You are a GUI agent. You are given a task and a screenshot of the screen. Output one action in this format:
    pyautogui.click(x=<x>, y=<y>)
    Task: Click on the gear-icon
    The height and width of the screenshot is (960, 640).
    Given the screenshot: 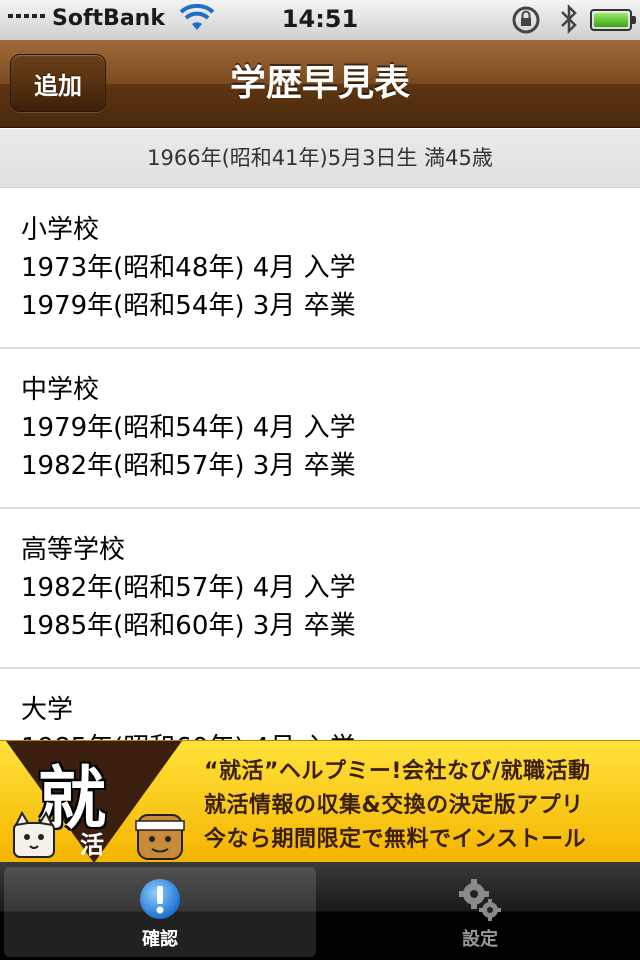 What is the action you would take?
    pyautogui.click(x=480, y=900)
    